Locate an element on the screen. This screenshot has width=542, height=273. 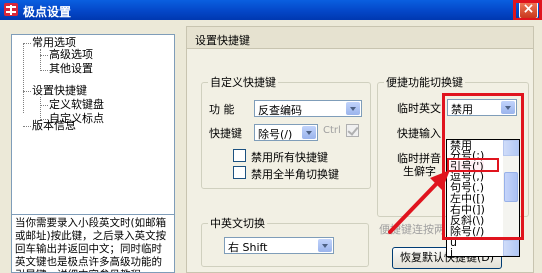
ctrl-label: Ctrl is located at coordinates (332, 130).